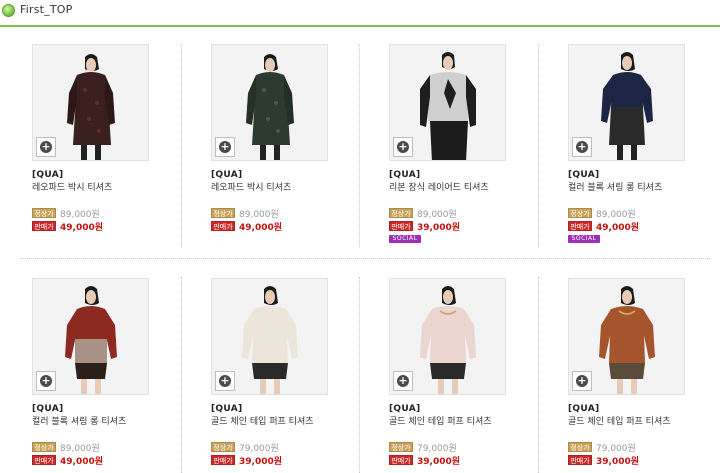 The width and height of the screenshot is (720, 473). What do you see at coordinates (46, 9) in the screenshot?
I see `section-title: First_TOP` at bounding box center [46, 9].